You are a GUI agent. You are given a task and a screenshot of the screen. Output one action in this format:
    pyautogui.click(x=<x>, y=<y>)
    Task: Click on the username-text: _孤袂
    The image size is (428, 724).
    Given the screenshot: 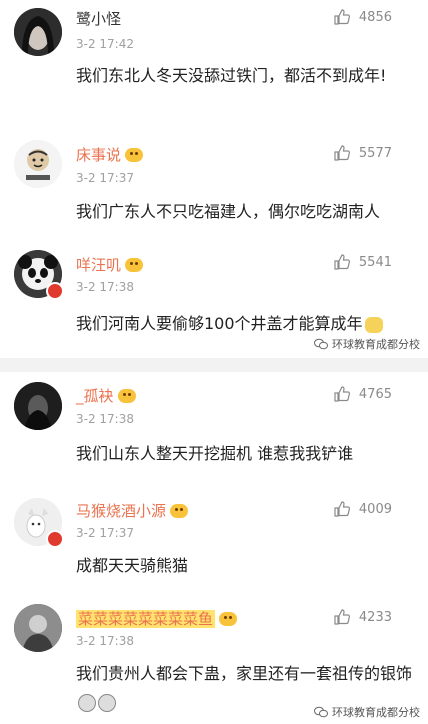 What is the action you would take?
    pyautogui.click(x=95, y=396)
    